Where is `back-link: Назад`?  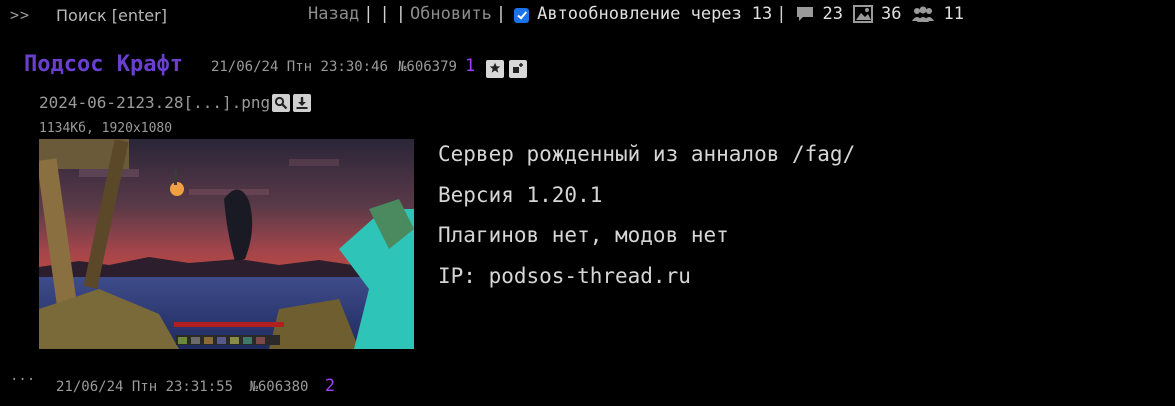
back-link: Назад is located at coordinates (333, 14).